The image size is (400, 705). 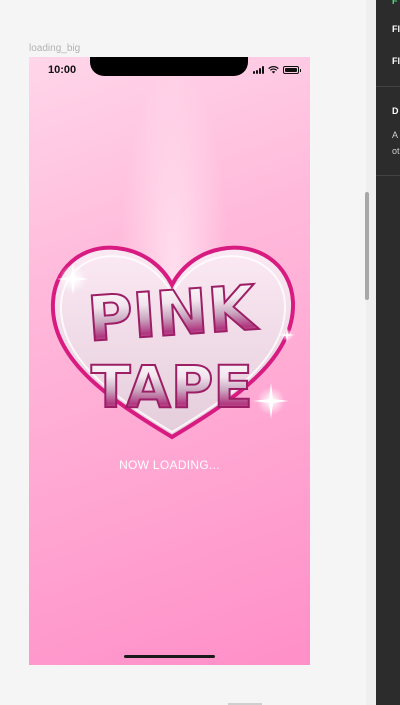 What do you see at coordinates (172, 313) in the screenshot?
I see `logo-word-pink: PINK` at bounding box center [172, 313].